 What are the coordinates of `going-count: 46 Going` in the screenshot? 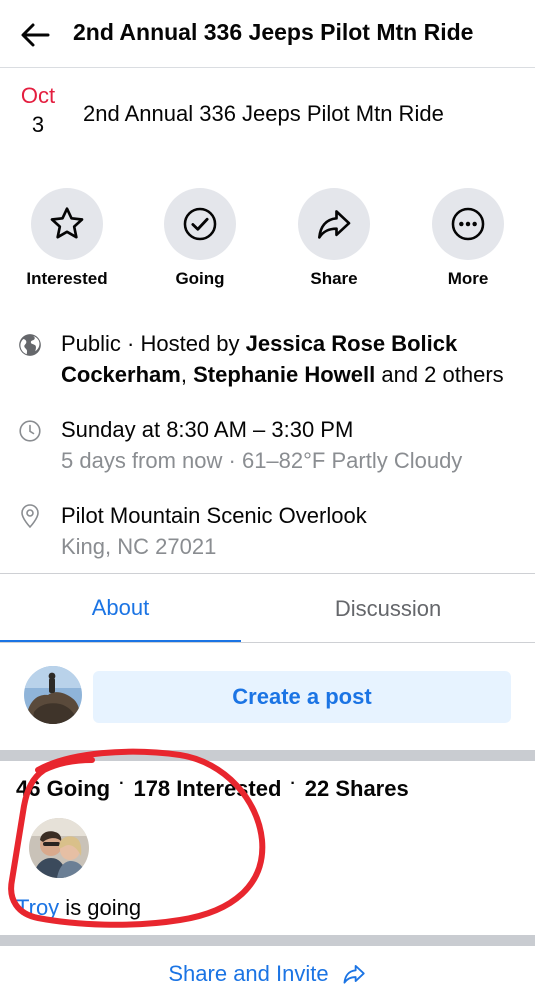 It's located at (63, 788).